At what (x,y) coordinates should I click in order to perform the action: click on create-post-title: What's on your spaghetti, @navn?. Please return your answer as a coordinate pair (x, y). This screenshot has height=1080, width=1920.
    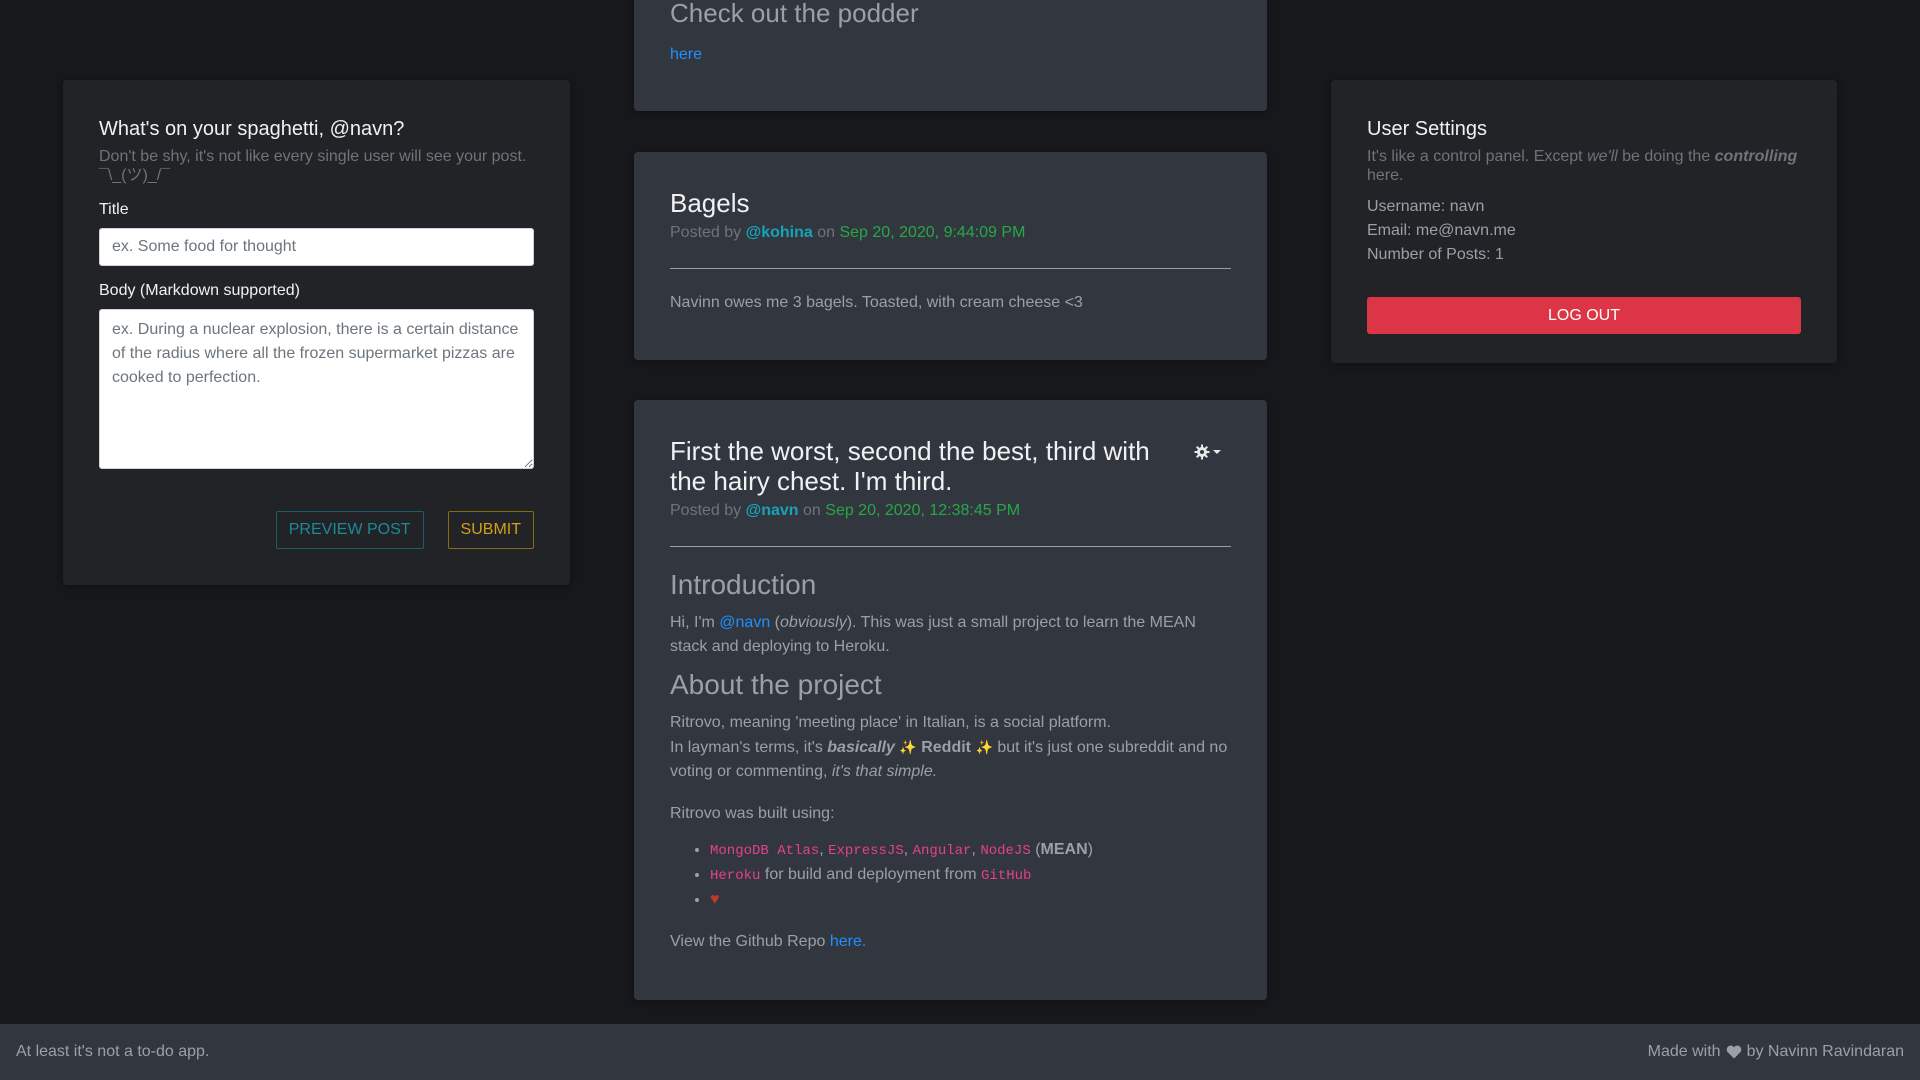
    Looking at the image, I should click on (252, 129).